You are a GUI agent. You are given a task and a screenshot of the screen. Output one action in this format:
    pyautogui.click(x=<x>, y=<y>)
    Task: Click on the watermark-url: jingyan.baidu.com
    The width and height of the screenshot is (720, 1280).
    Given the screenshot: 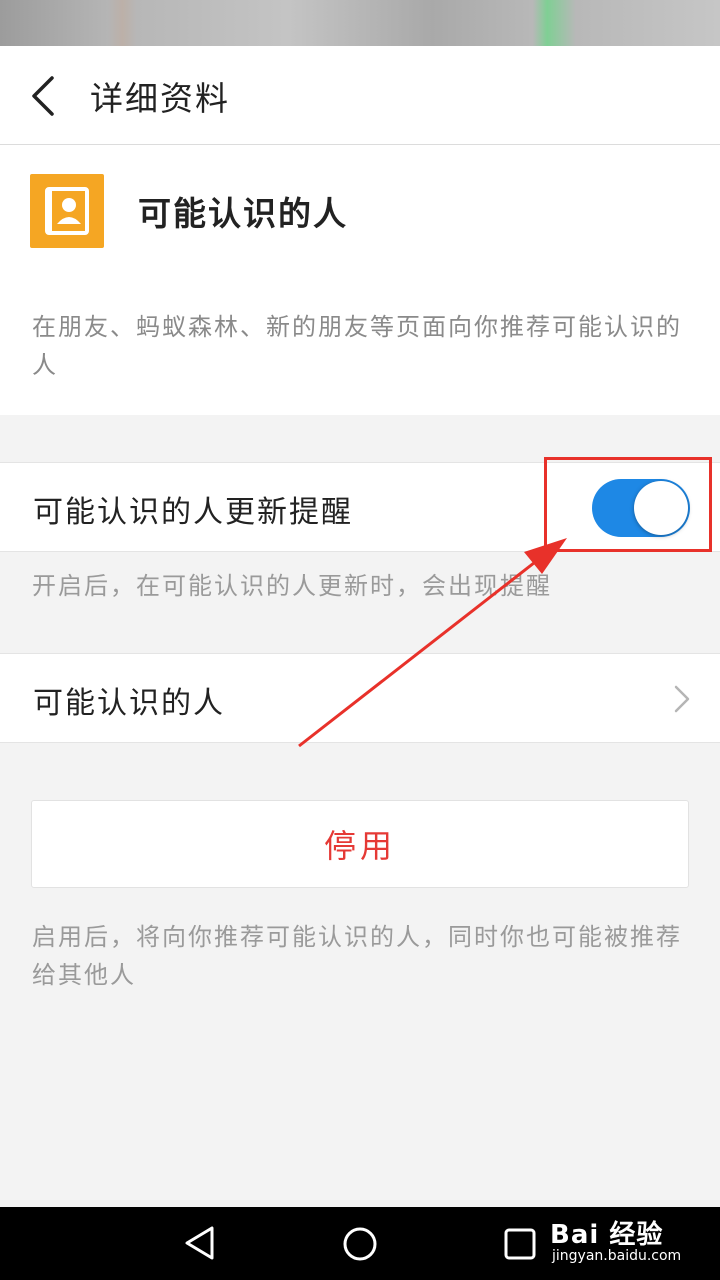 What is the action you would take?
    pyautogui.click(x=617, y=1256)
    